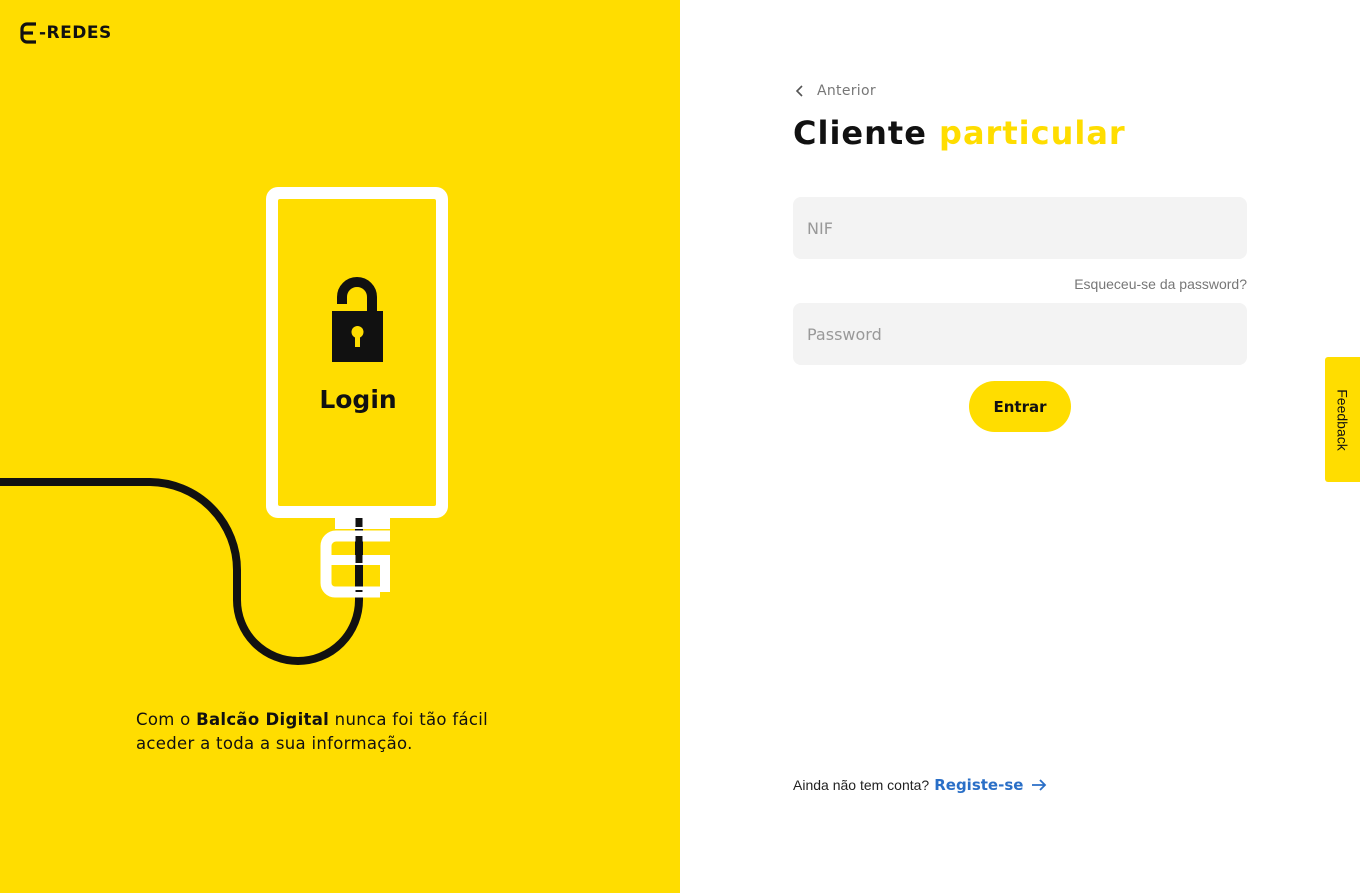 This screenshot has width=1360, height=893. I want to click on feedback-tab: Feedback, so click(1342, 419).